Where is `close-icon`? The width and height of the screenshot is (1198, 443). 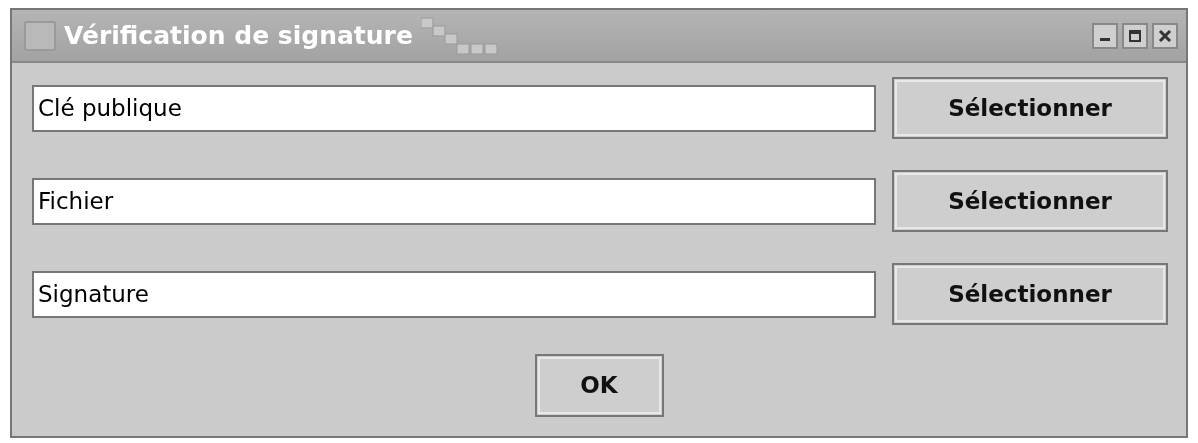 close-icon is located at coordinates (1165, 35).